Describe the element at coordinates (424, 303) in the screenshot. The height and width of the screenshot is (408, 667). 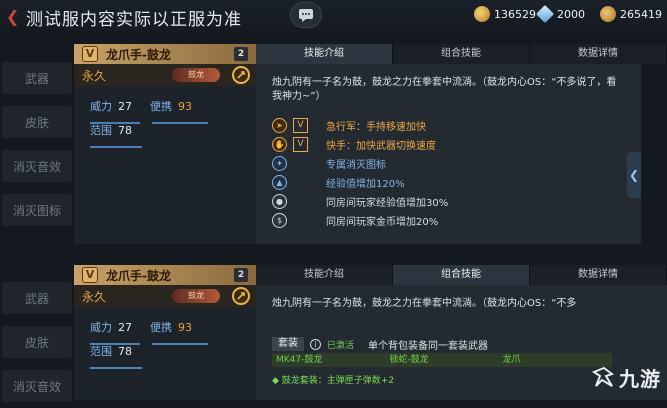
I see `weapon-description: 烛九阴有一子名为鼓，鼓龙之力在拳套中流淌。（鼓龙内心OS：“不多` at that location.